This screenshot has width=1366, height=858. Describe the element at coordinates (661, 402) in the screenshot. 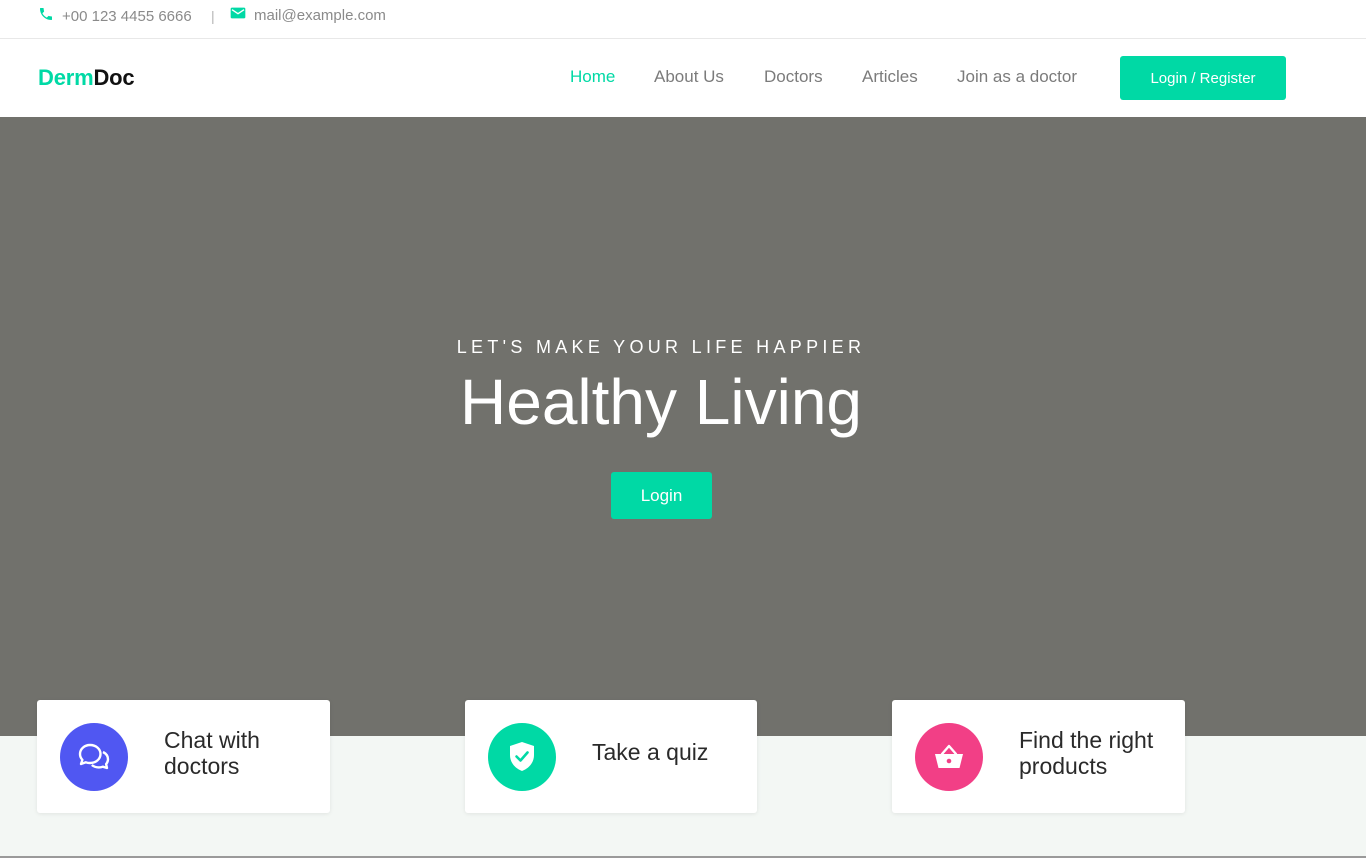

I see `hero-headline: Healthy Living` at that location.